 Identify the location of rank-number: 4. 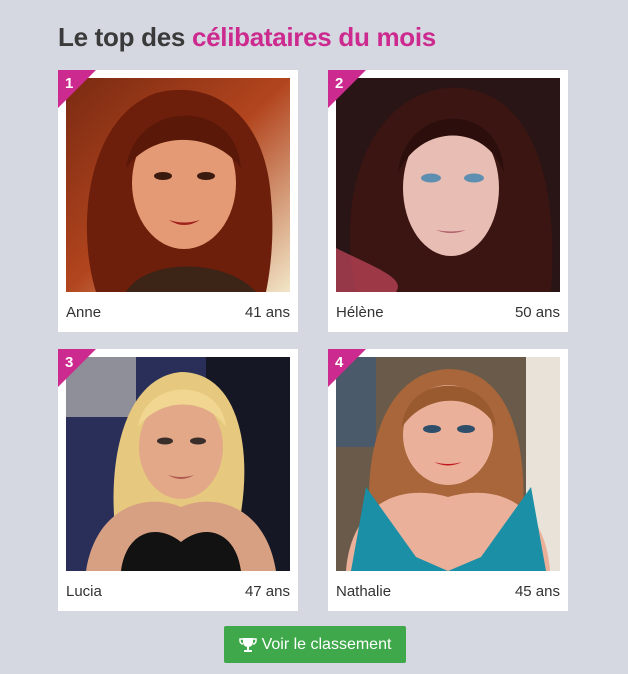
(339, 362).